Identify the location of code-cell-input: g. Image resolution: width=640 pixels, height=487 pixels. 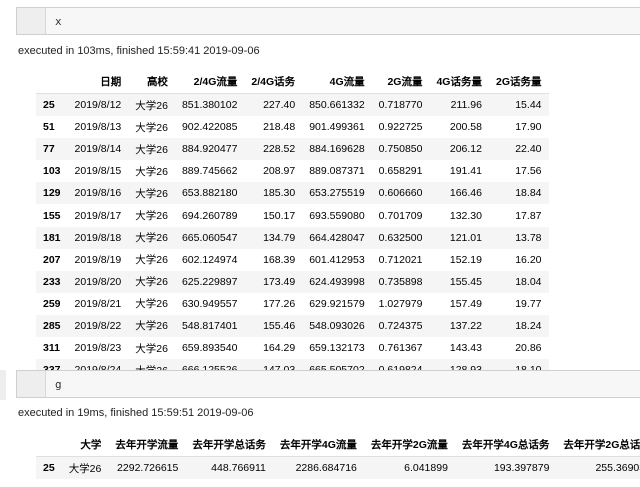
(328, 384).